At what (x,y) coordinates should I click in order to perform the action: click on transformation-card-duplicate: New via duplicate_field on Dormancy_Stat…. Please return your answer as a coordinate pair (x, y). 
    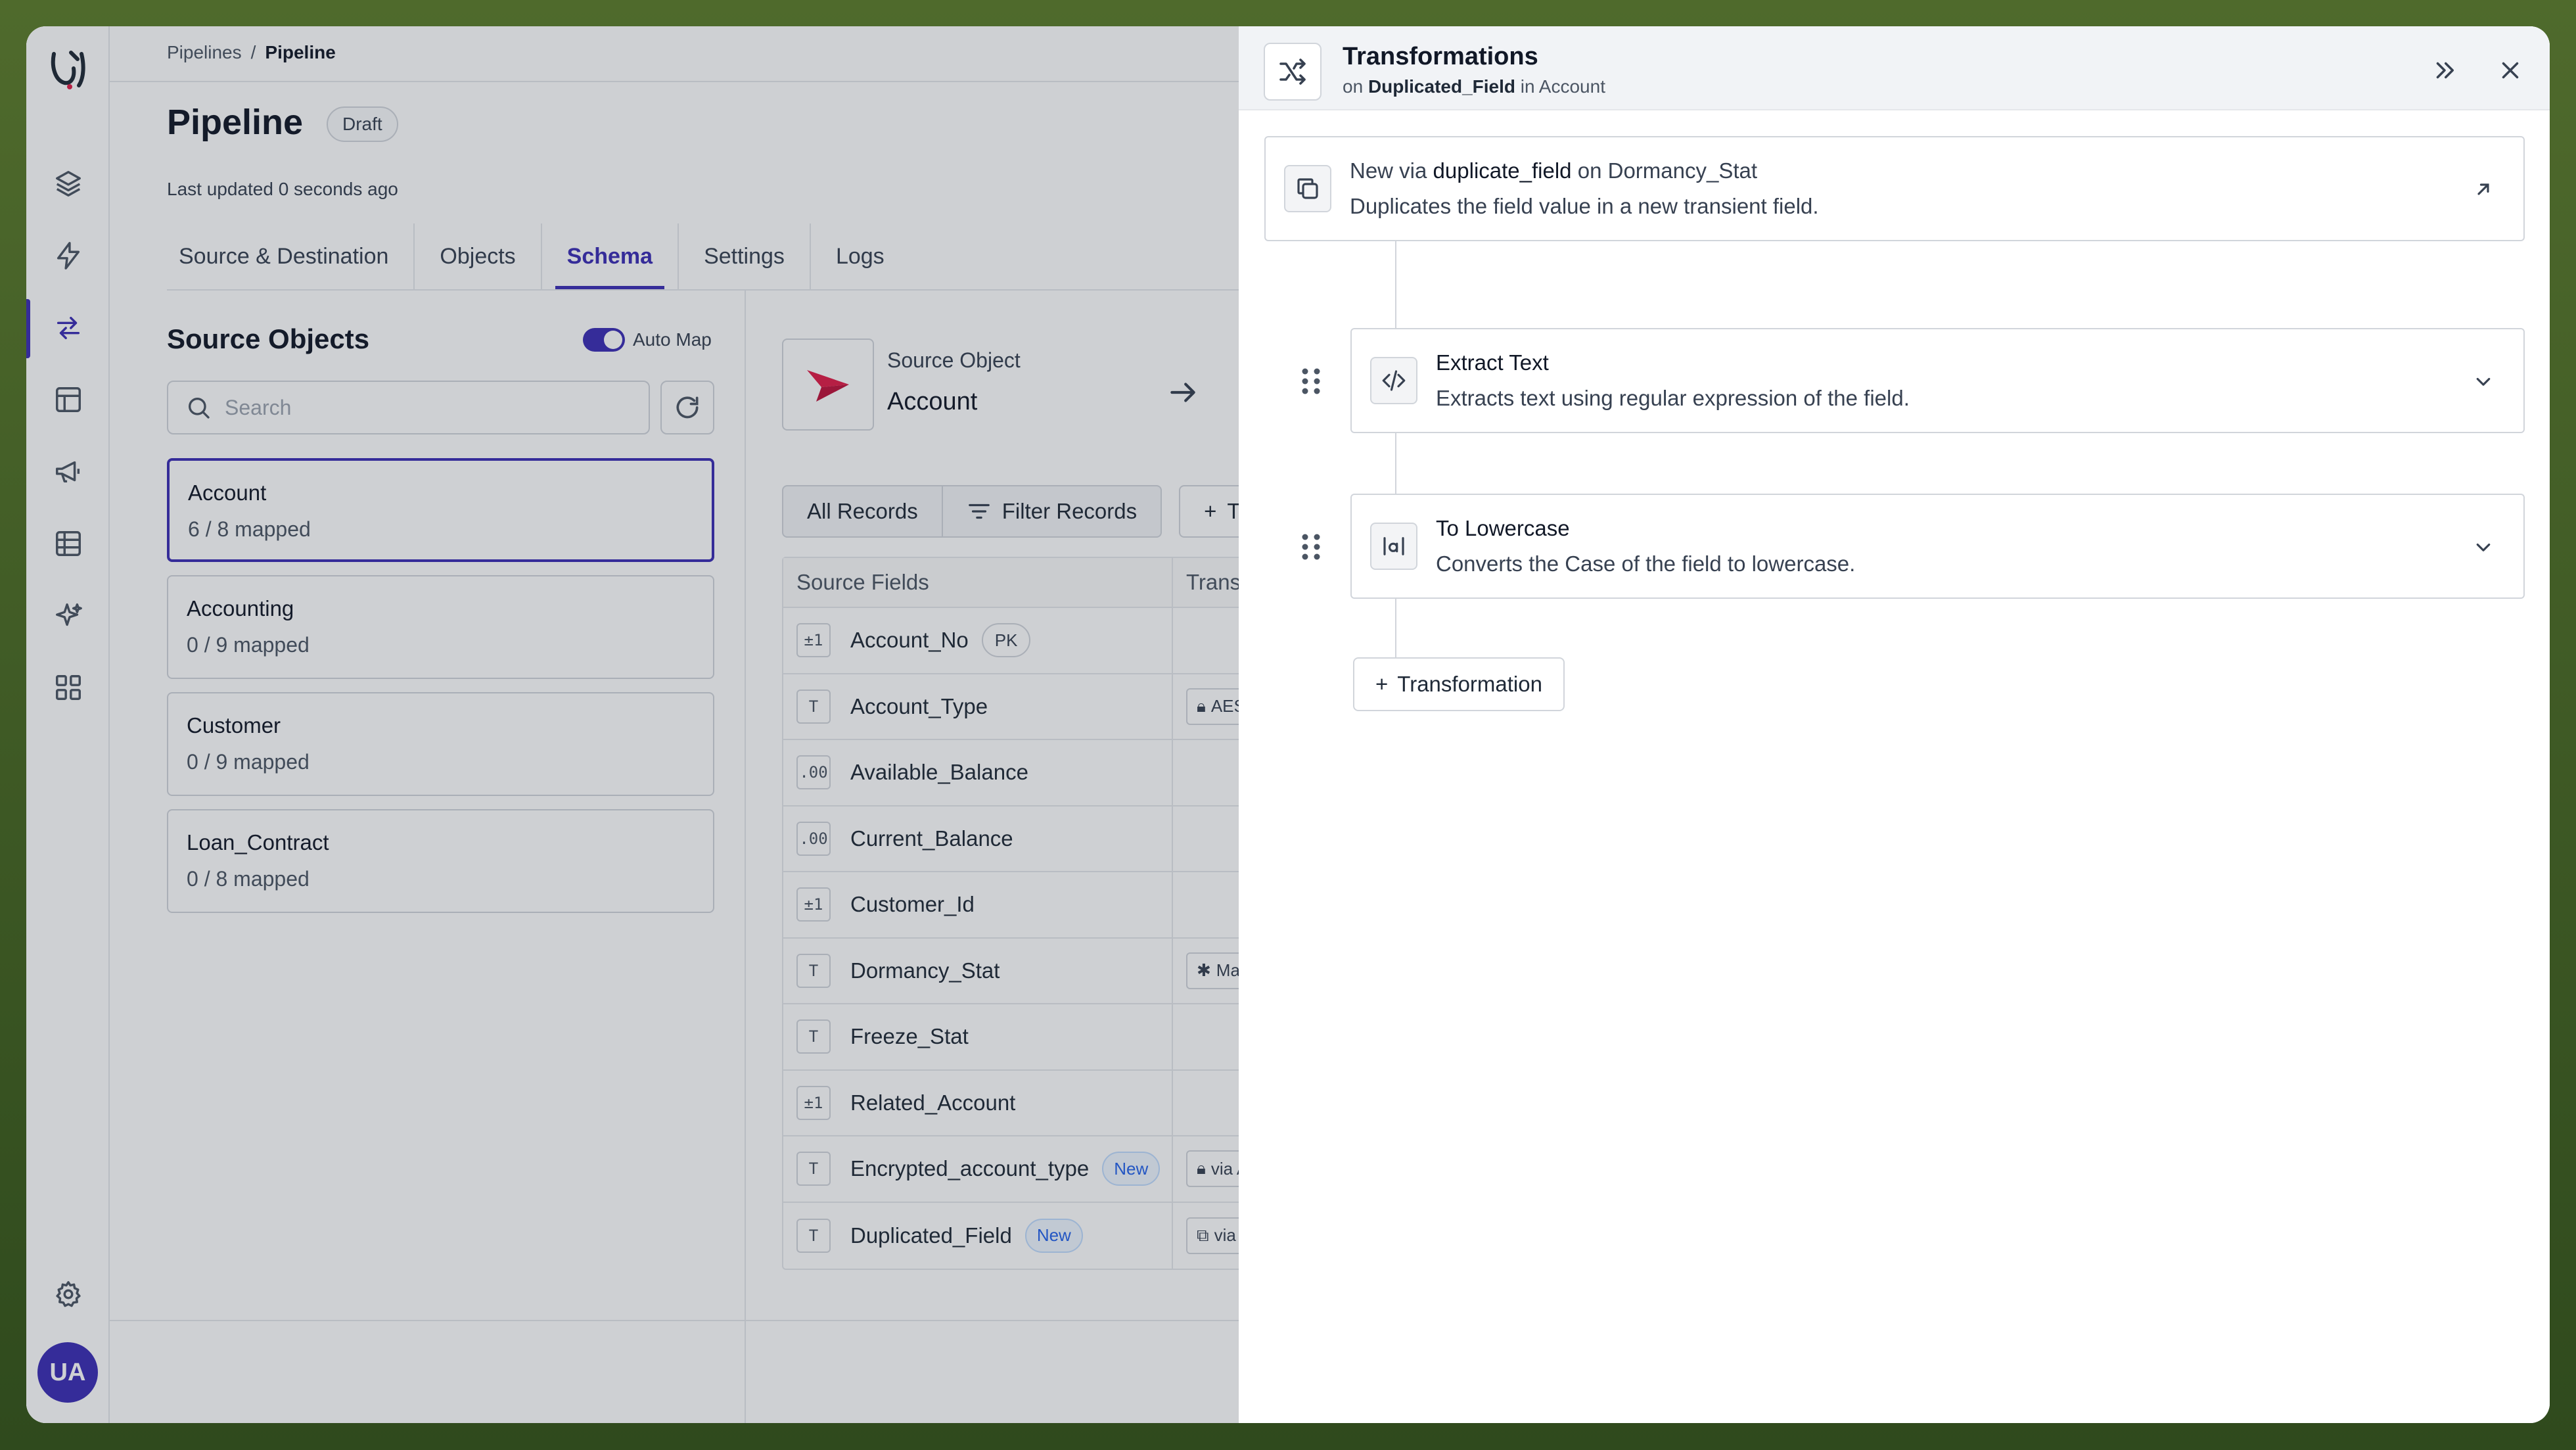
    Looking at the image, I should click on (1895, 188).